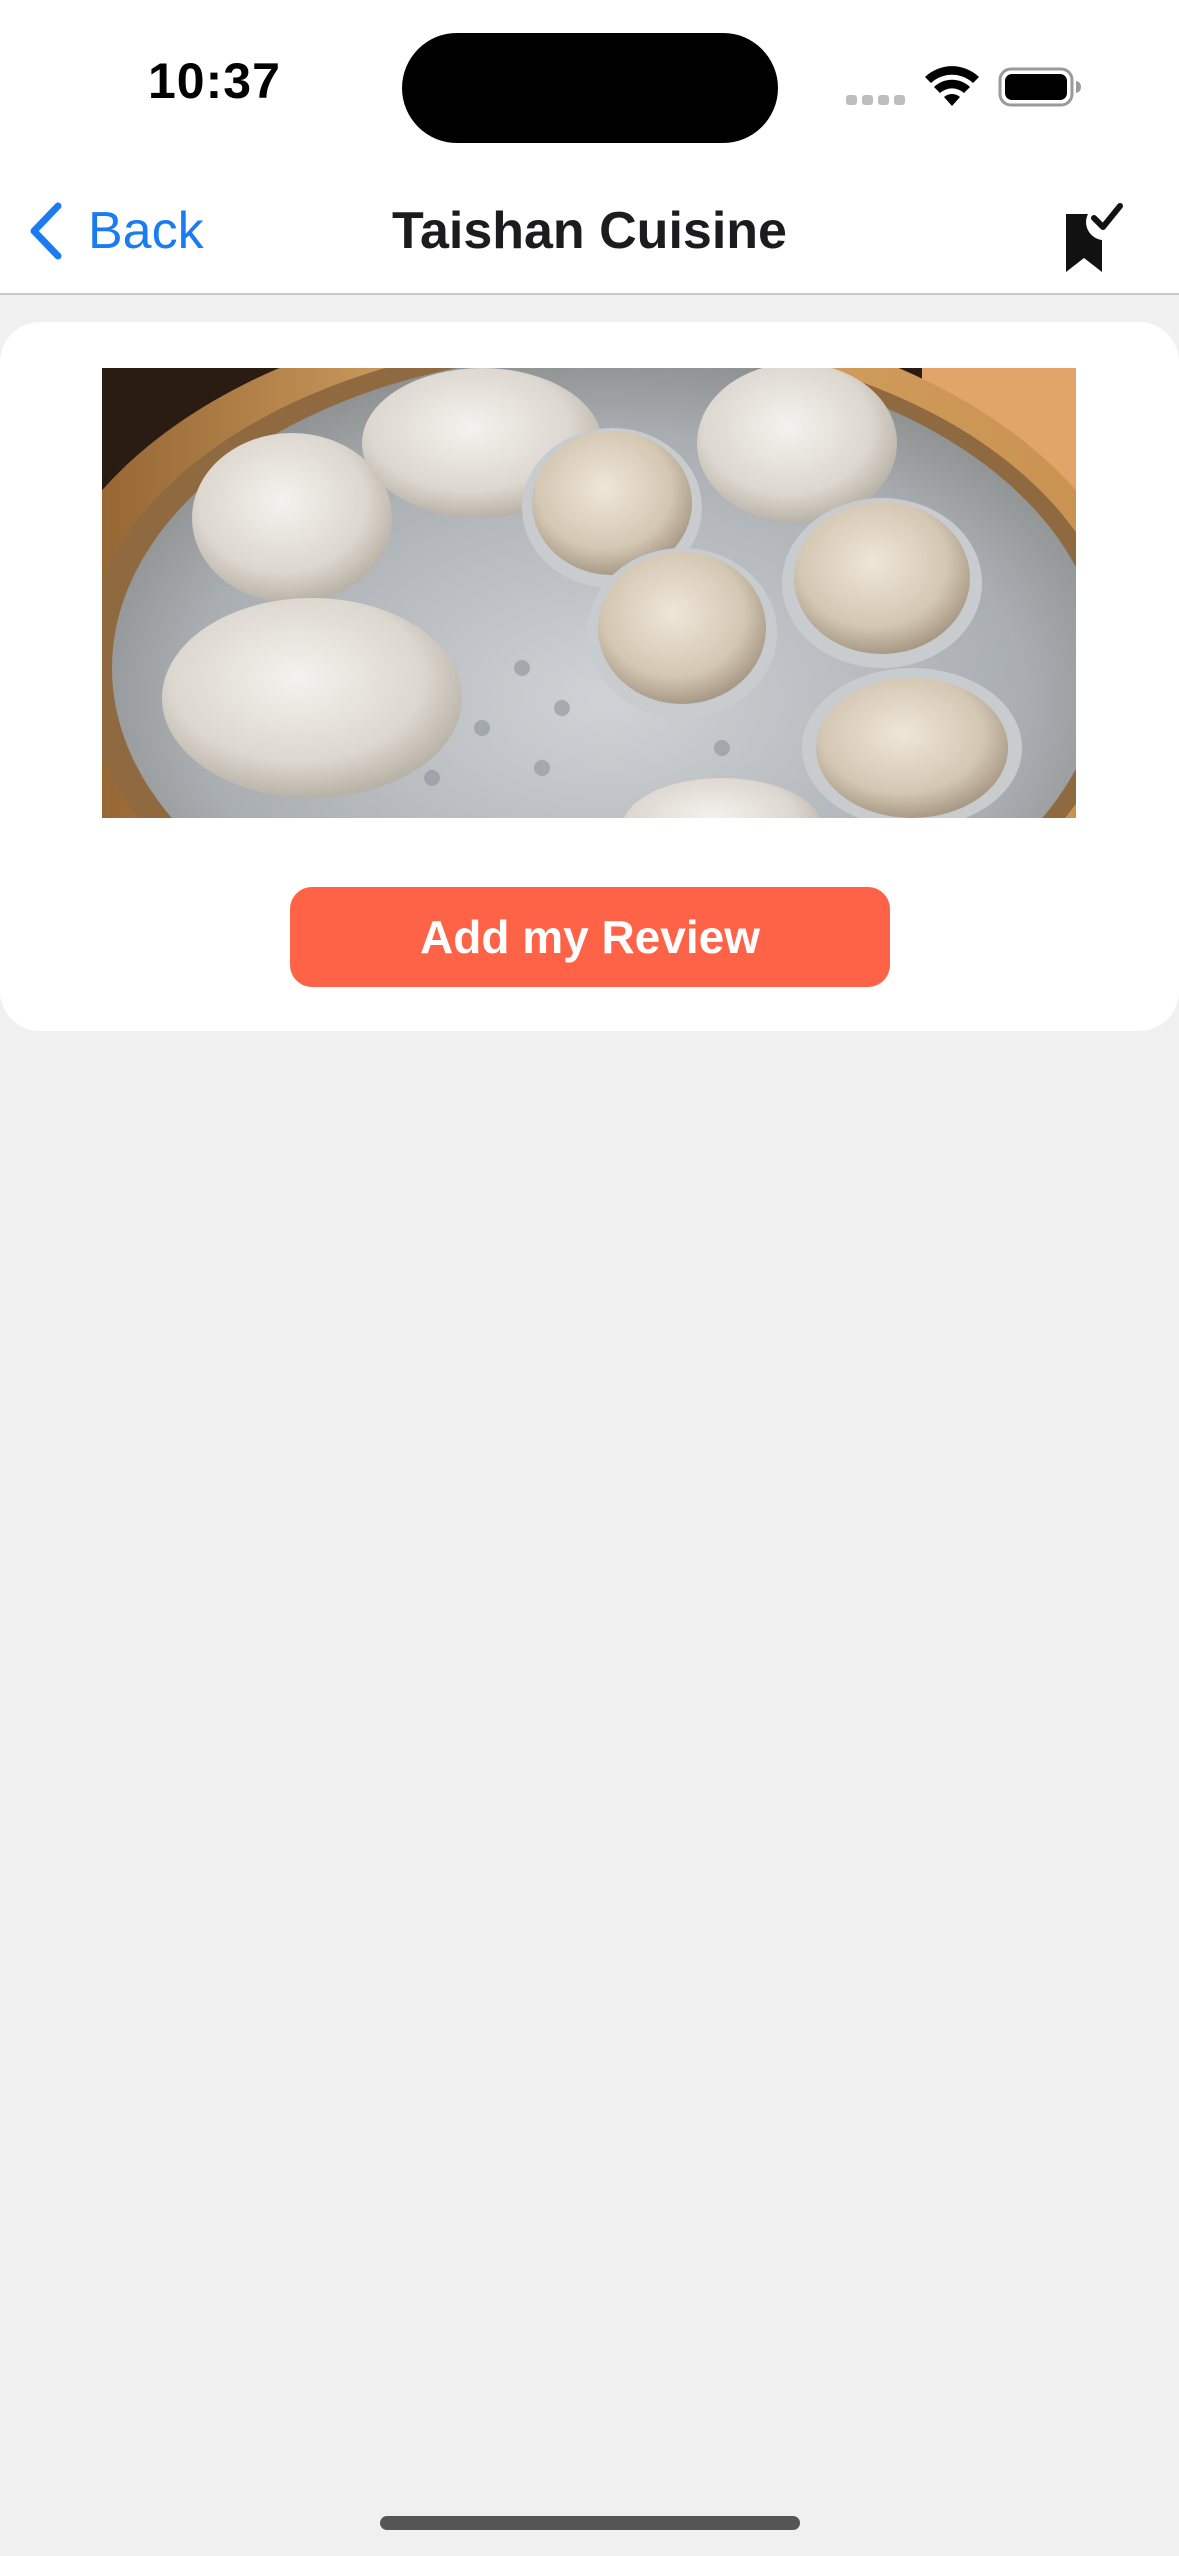  What do you see at coordinates (590, 88) in the screenshot?
I see `dynamic-island` at bounding box center [590, 88].